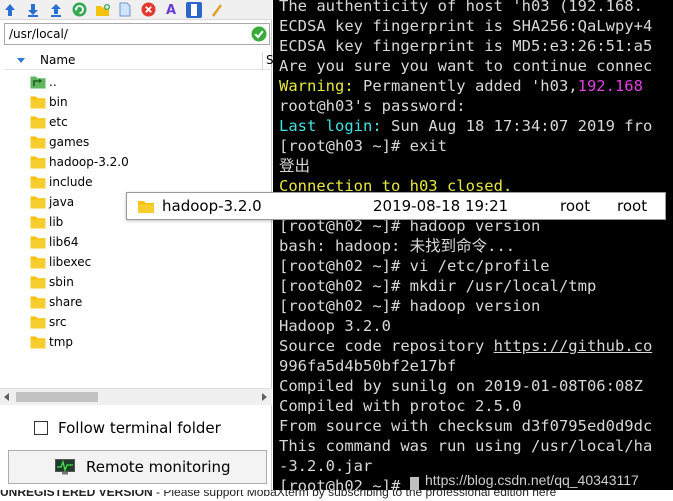 The height and width of the screenshot is (501, 673). I want to click on up-arrow-icon, so click(10, 10).